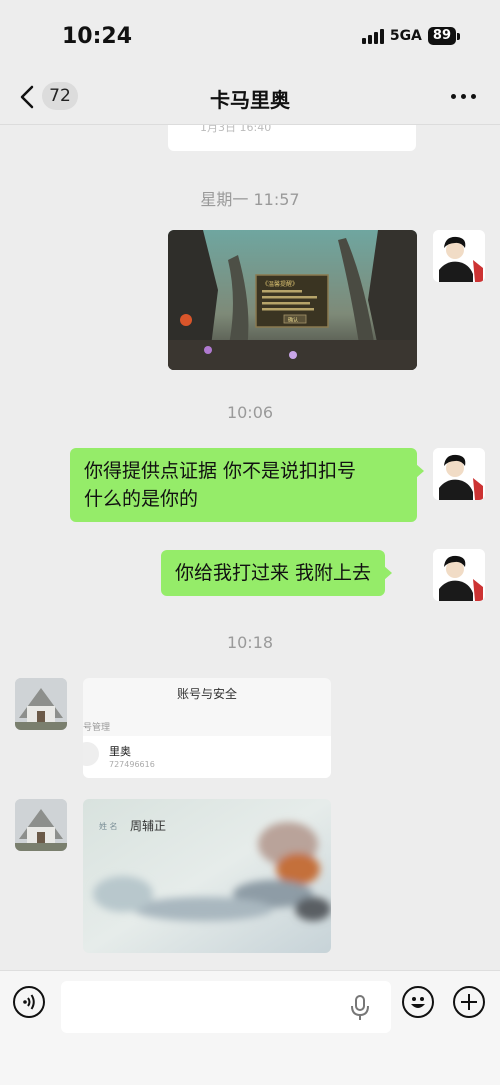 The height and width of the screenshot is (1085, 500). I want to click on more-icon, so click(463, 96).